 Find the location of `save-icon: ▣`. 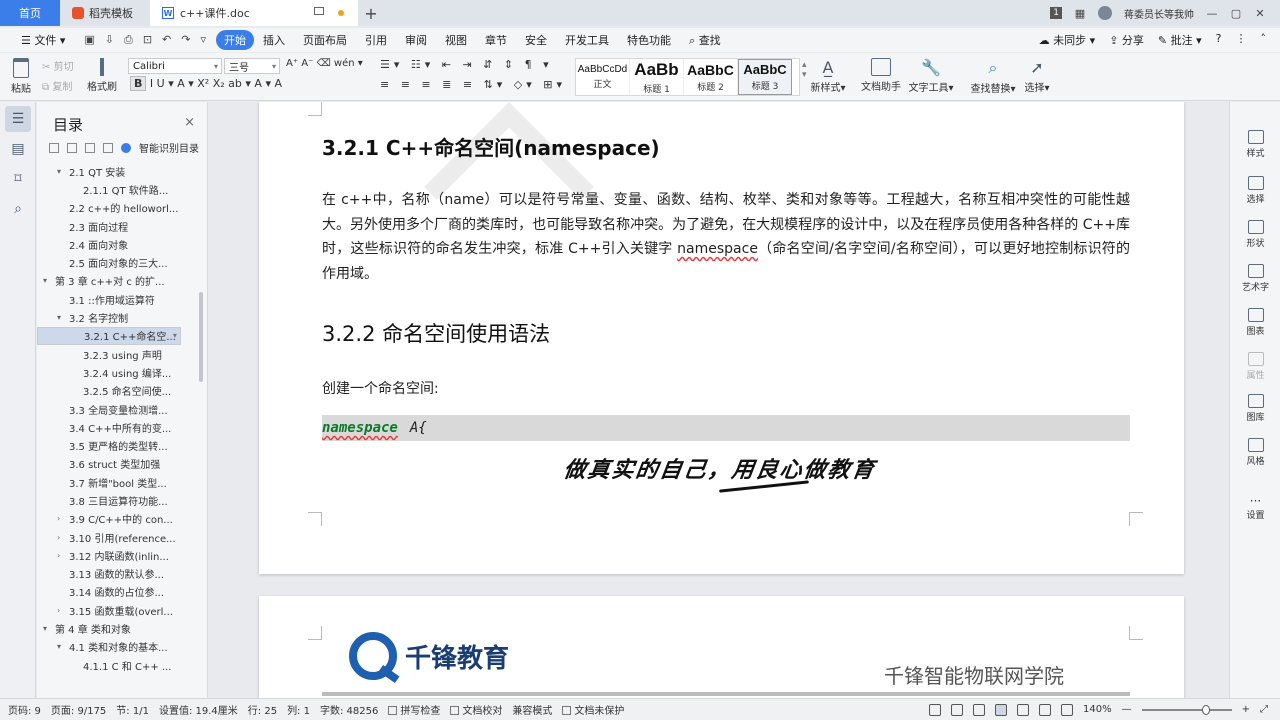

save-icon: ▣ is located at coordinates (89, 40).